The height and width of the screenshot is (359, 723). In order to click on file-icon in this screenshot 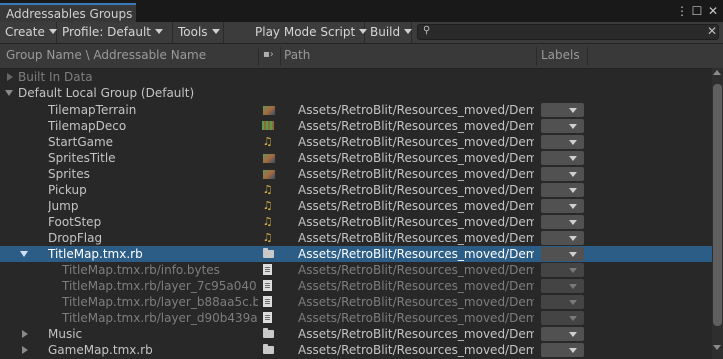, I will do `click(267, 285)`.